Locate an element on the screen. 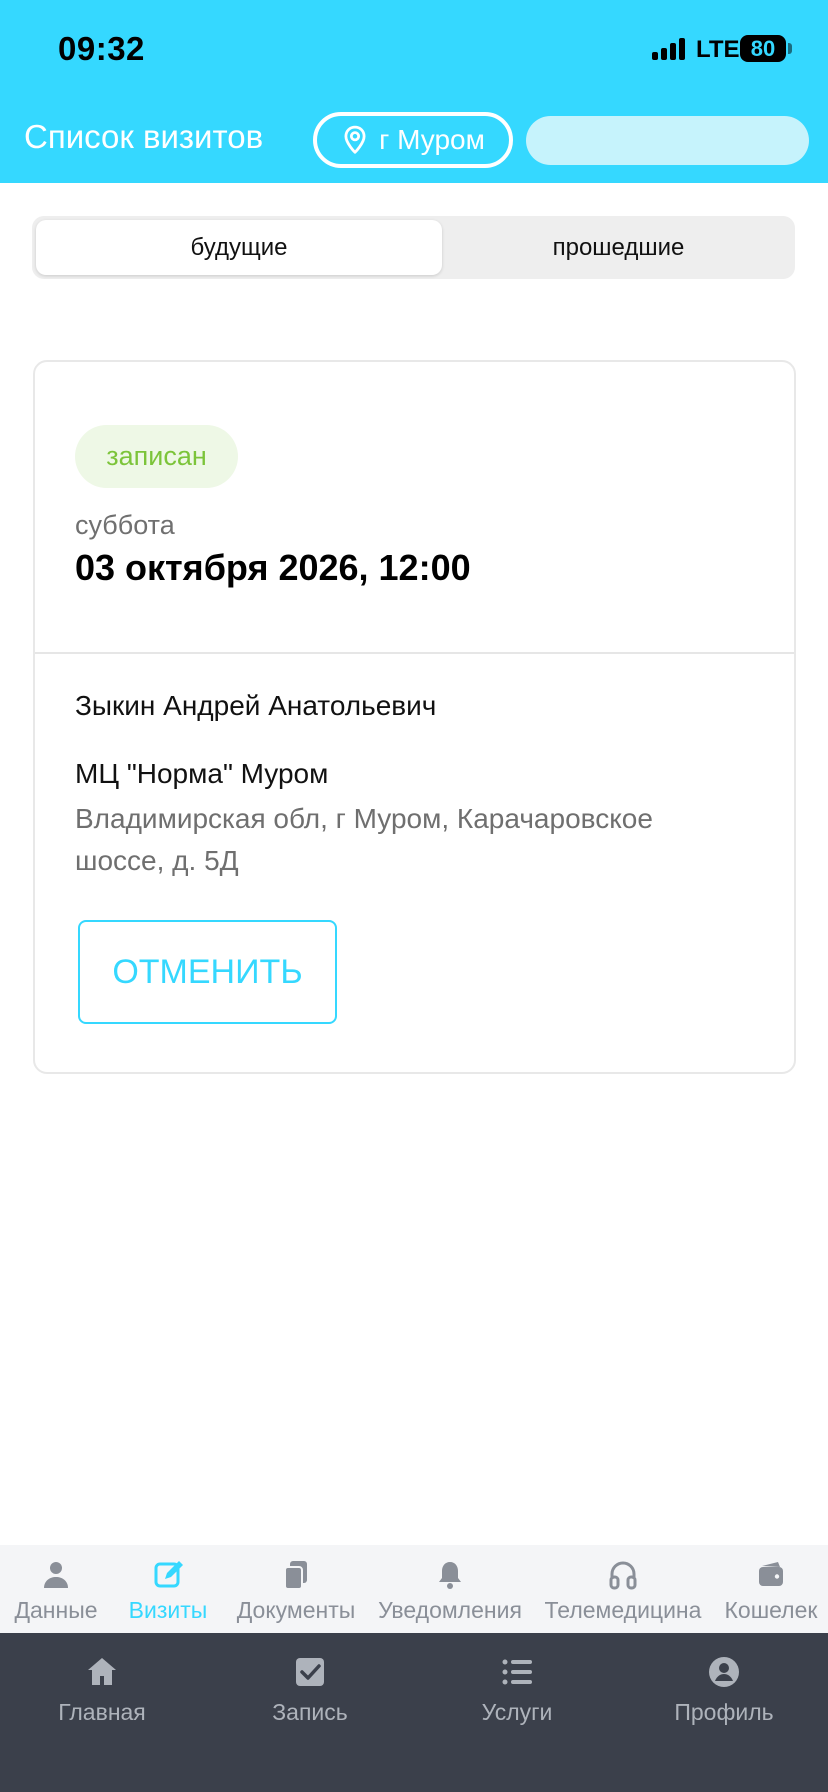  list-icon is located at coordinates (517, 1672).